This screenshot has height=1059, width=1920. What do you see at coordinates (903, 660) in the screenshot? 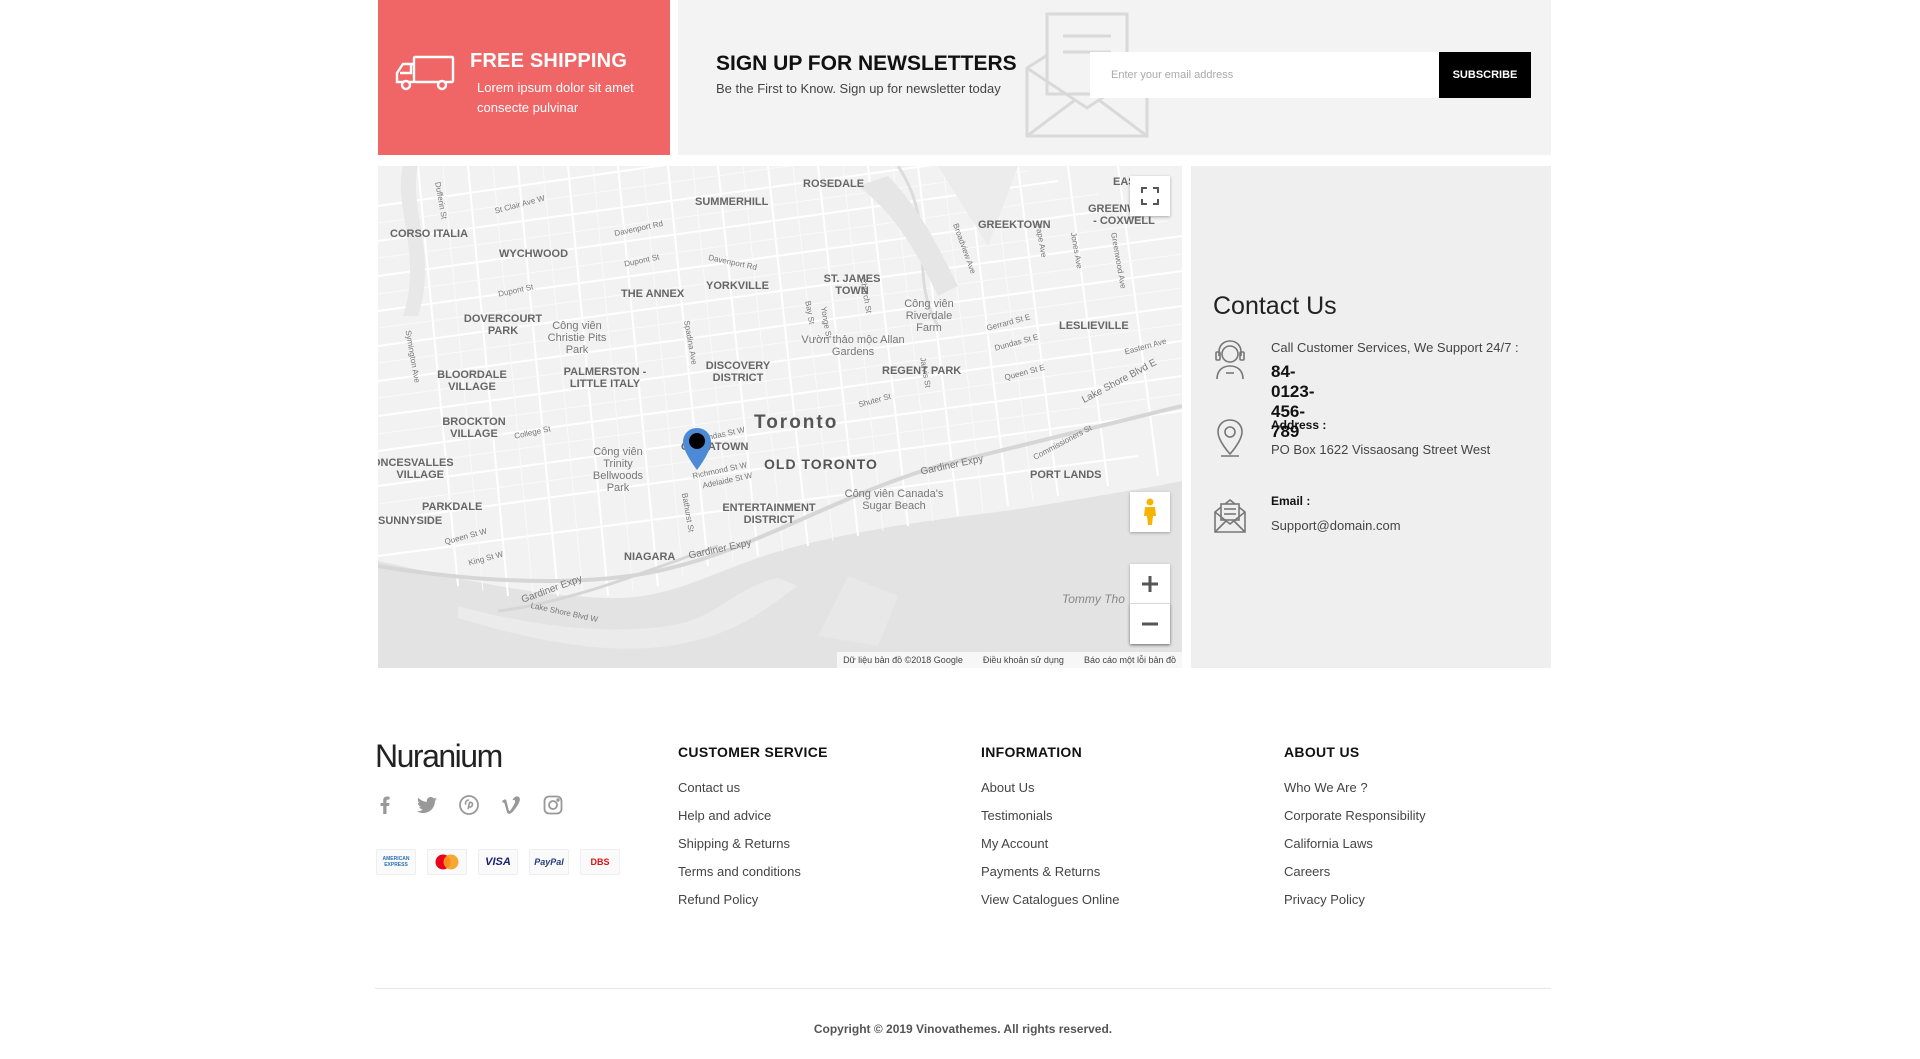
I see `map-data-credit: Dữ liệu bản đồ ©2018 Google` at bounding box center [903, 660].